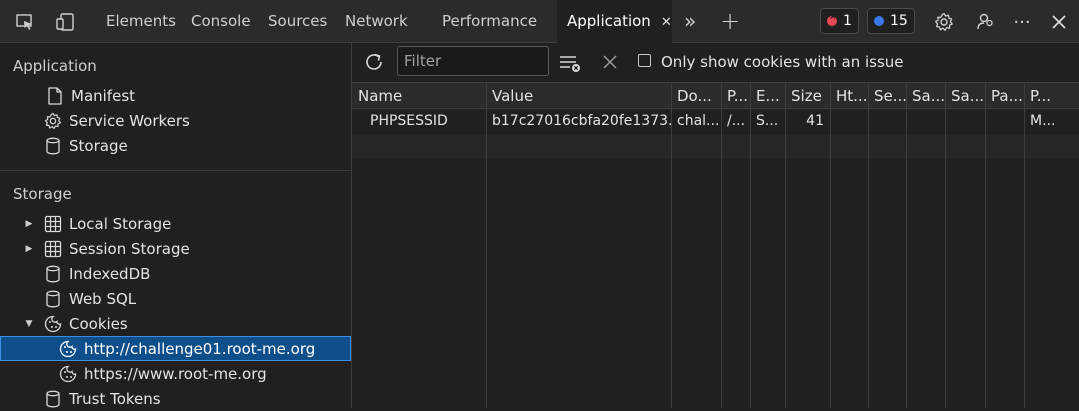 The image size is (1079, 411). I want to click on sidebar-item-cookie-www: https://www.root-me.org, so click(175, 373).